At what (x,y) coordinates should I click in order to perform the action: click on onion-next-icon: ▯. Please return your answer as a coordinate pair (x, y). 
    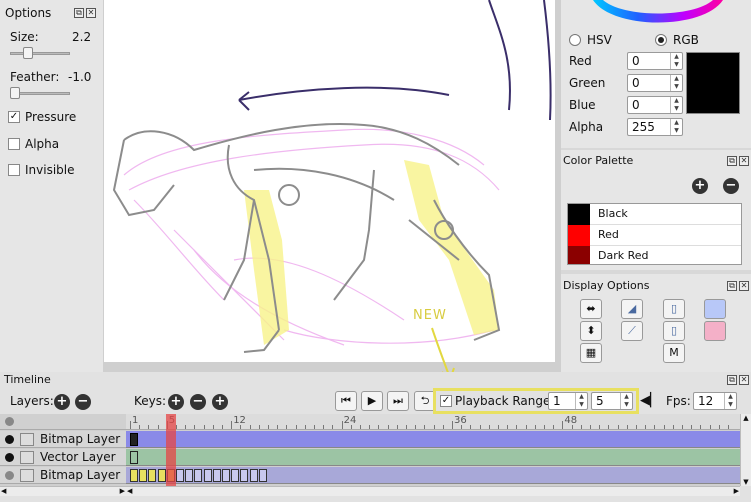
    Looking at the image, I should click on (674, 331).